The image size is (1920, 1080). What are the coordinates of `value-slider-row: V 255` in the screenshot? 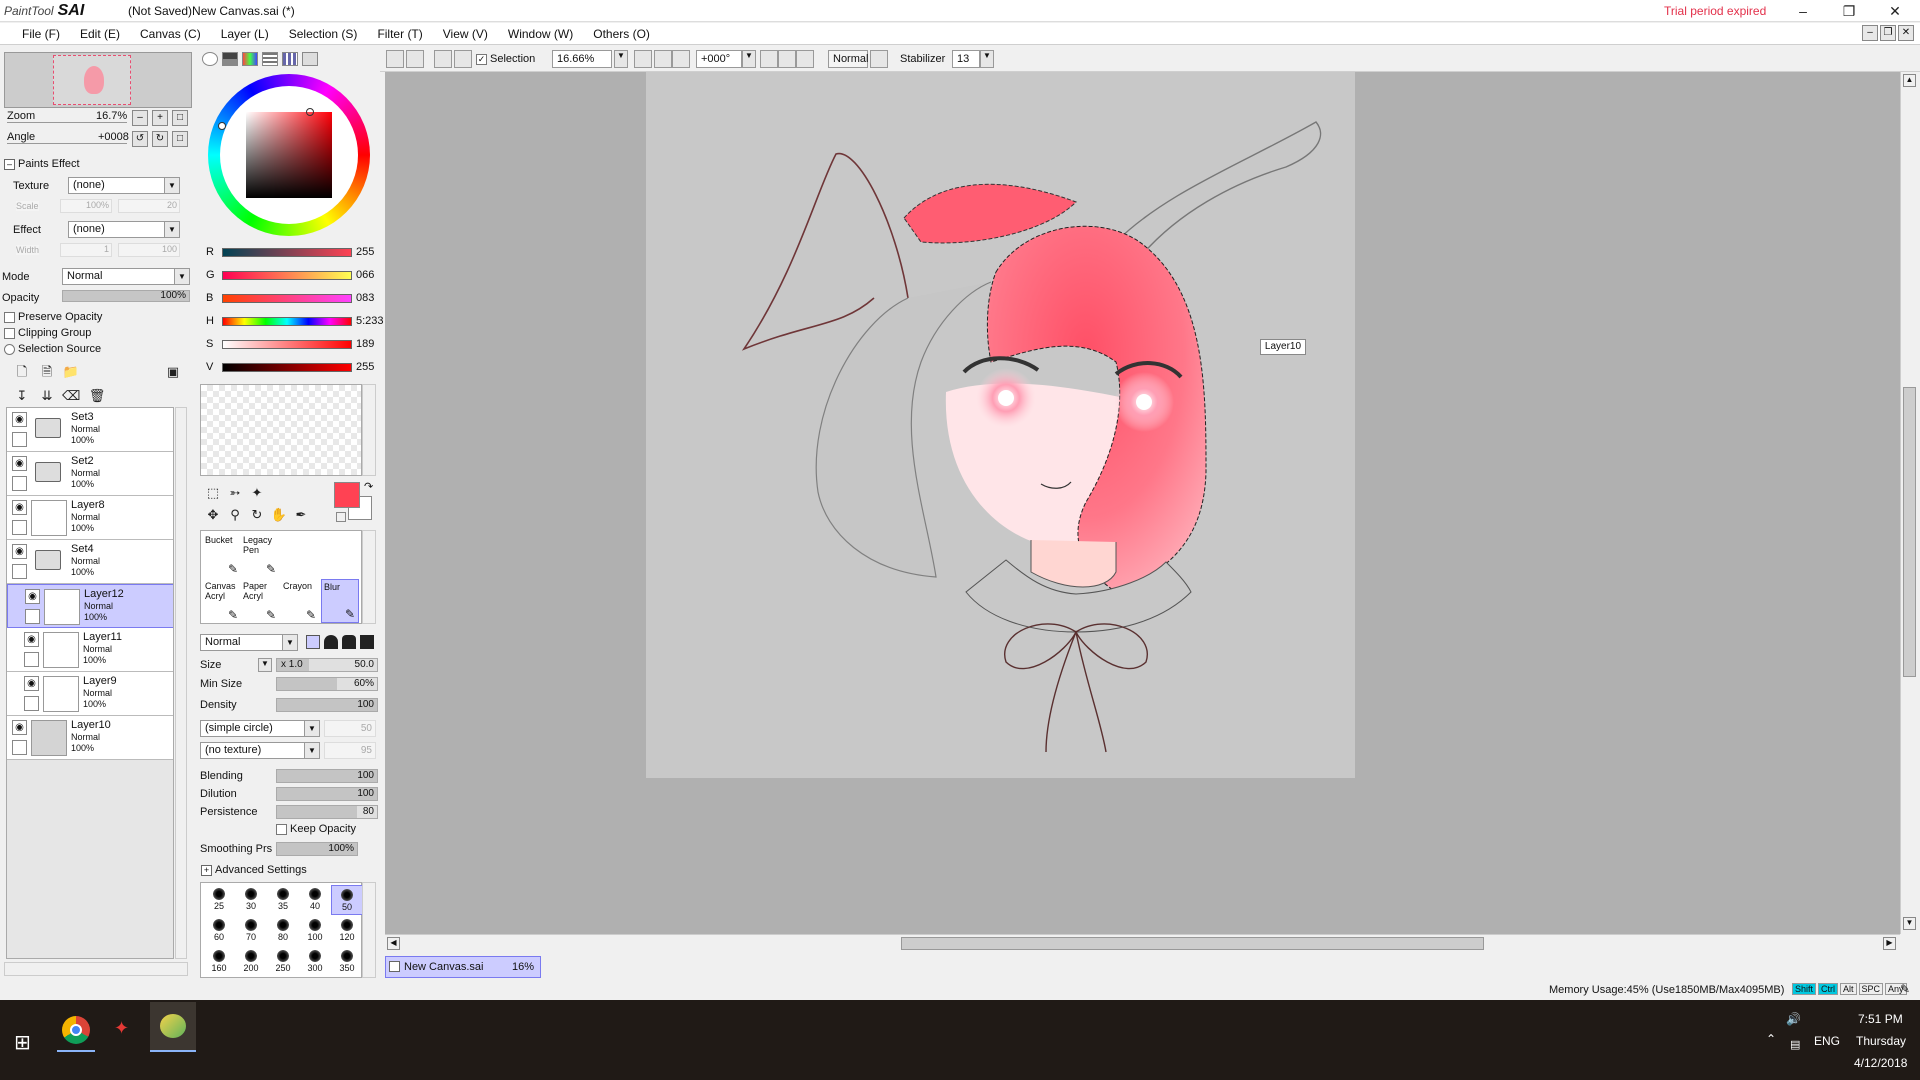 It's located at (290, 368).